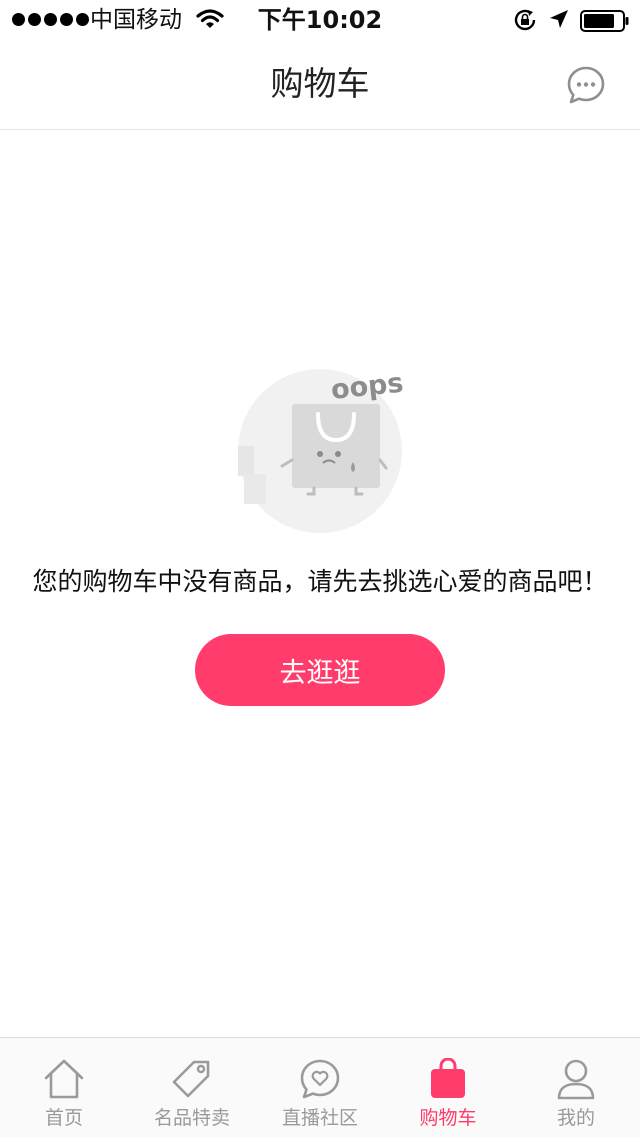 This screenshot has width=640, height=1137. I want to click on status-bar: 中国移动 下午10:02, so click(320, 20).